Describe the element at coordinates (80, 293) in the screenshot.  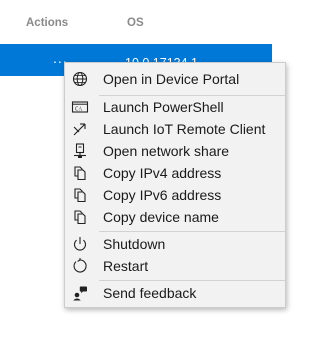
I see `feedback-icon` at that location.